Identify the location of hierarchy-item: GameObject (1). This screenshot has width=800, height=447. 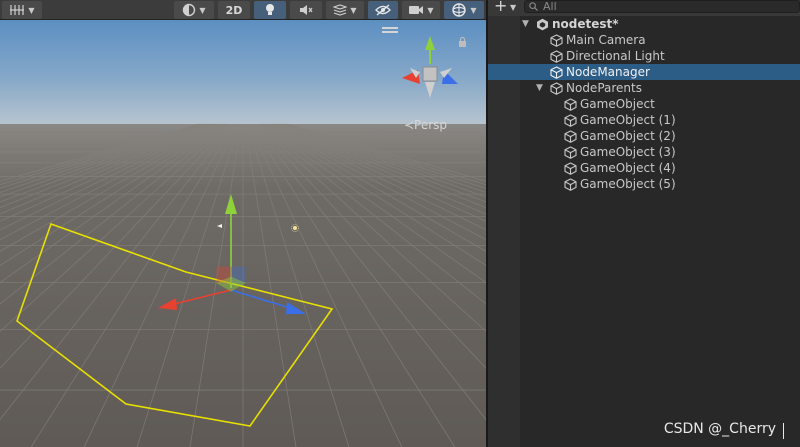
(644, 120).